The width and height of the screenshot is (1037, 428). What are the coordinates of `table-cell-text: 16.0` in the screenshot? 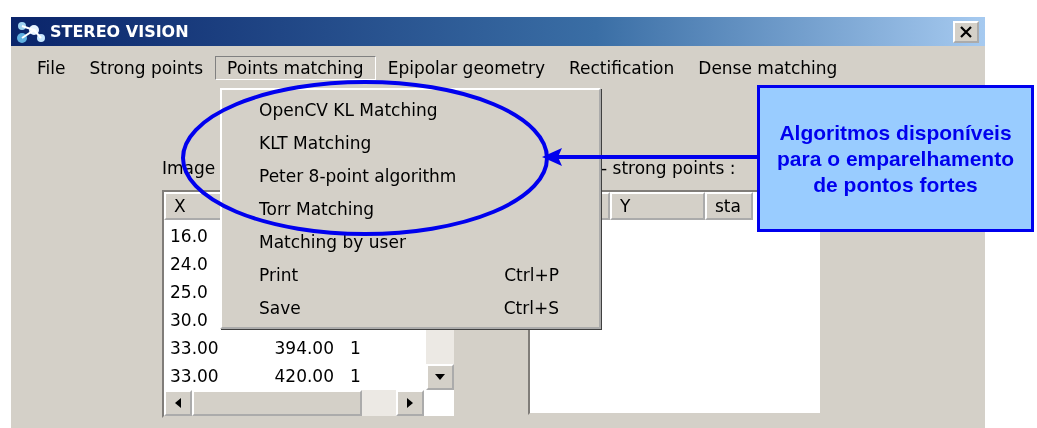 It's located at (189, 236).